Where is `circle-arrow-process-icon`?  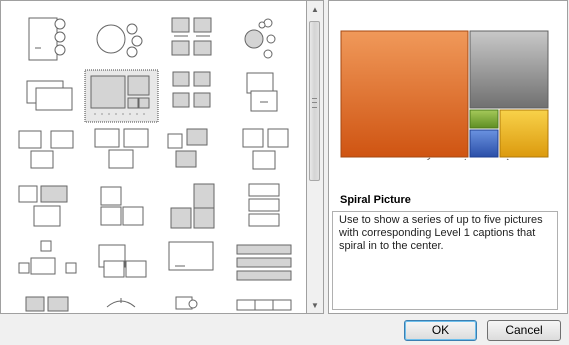
circle-arrow-process-icon is located at coordinates (119, 40).